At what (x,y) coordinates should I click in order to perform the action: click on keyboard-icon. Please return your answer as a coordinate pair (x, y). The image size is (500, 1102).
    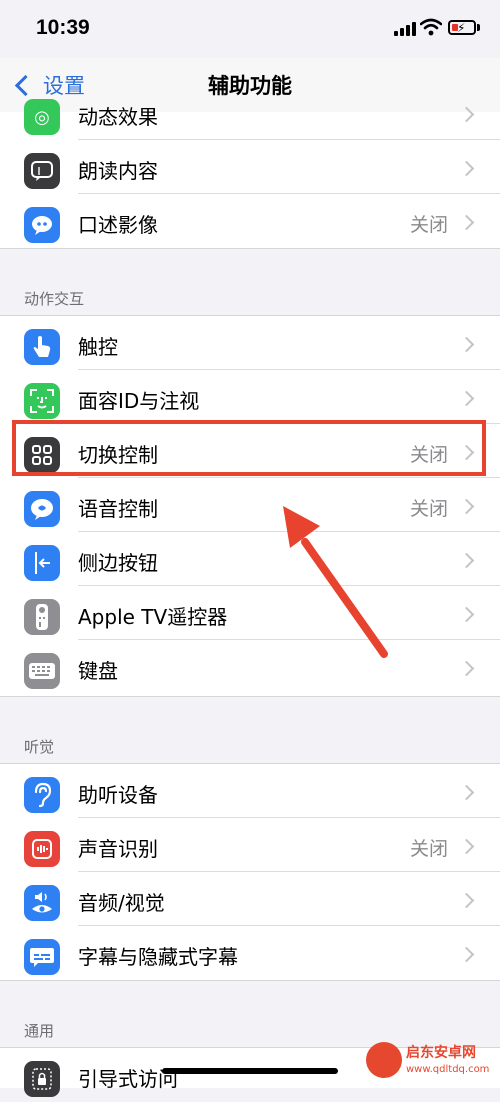
    Looking at the image, I should click on (42, 671).